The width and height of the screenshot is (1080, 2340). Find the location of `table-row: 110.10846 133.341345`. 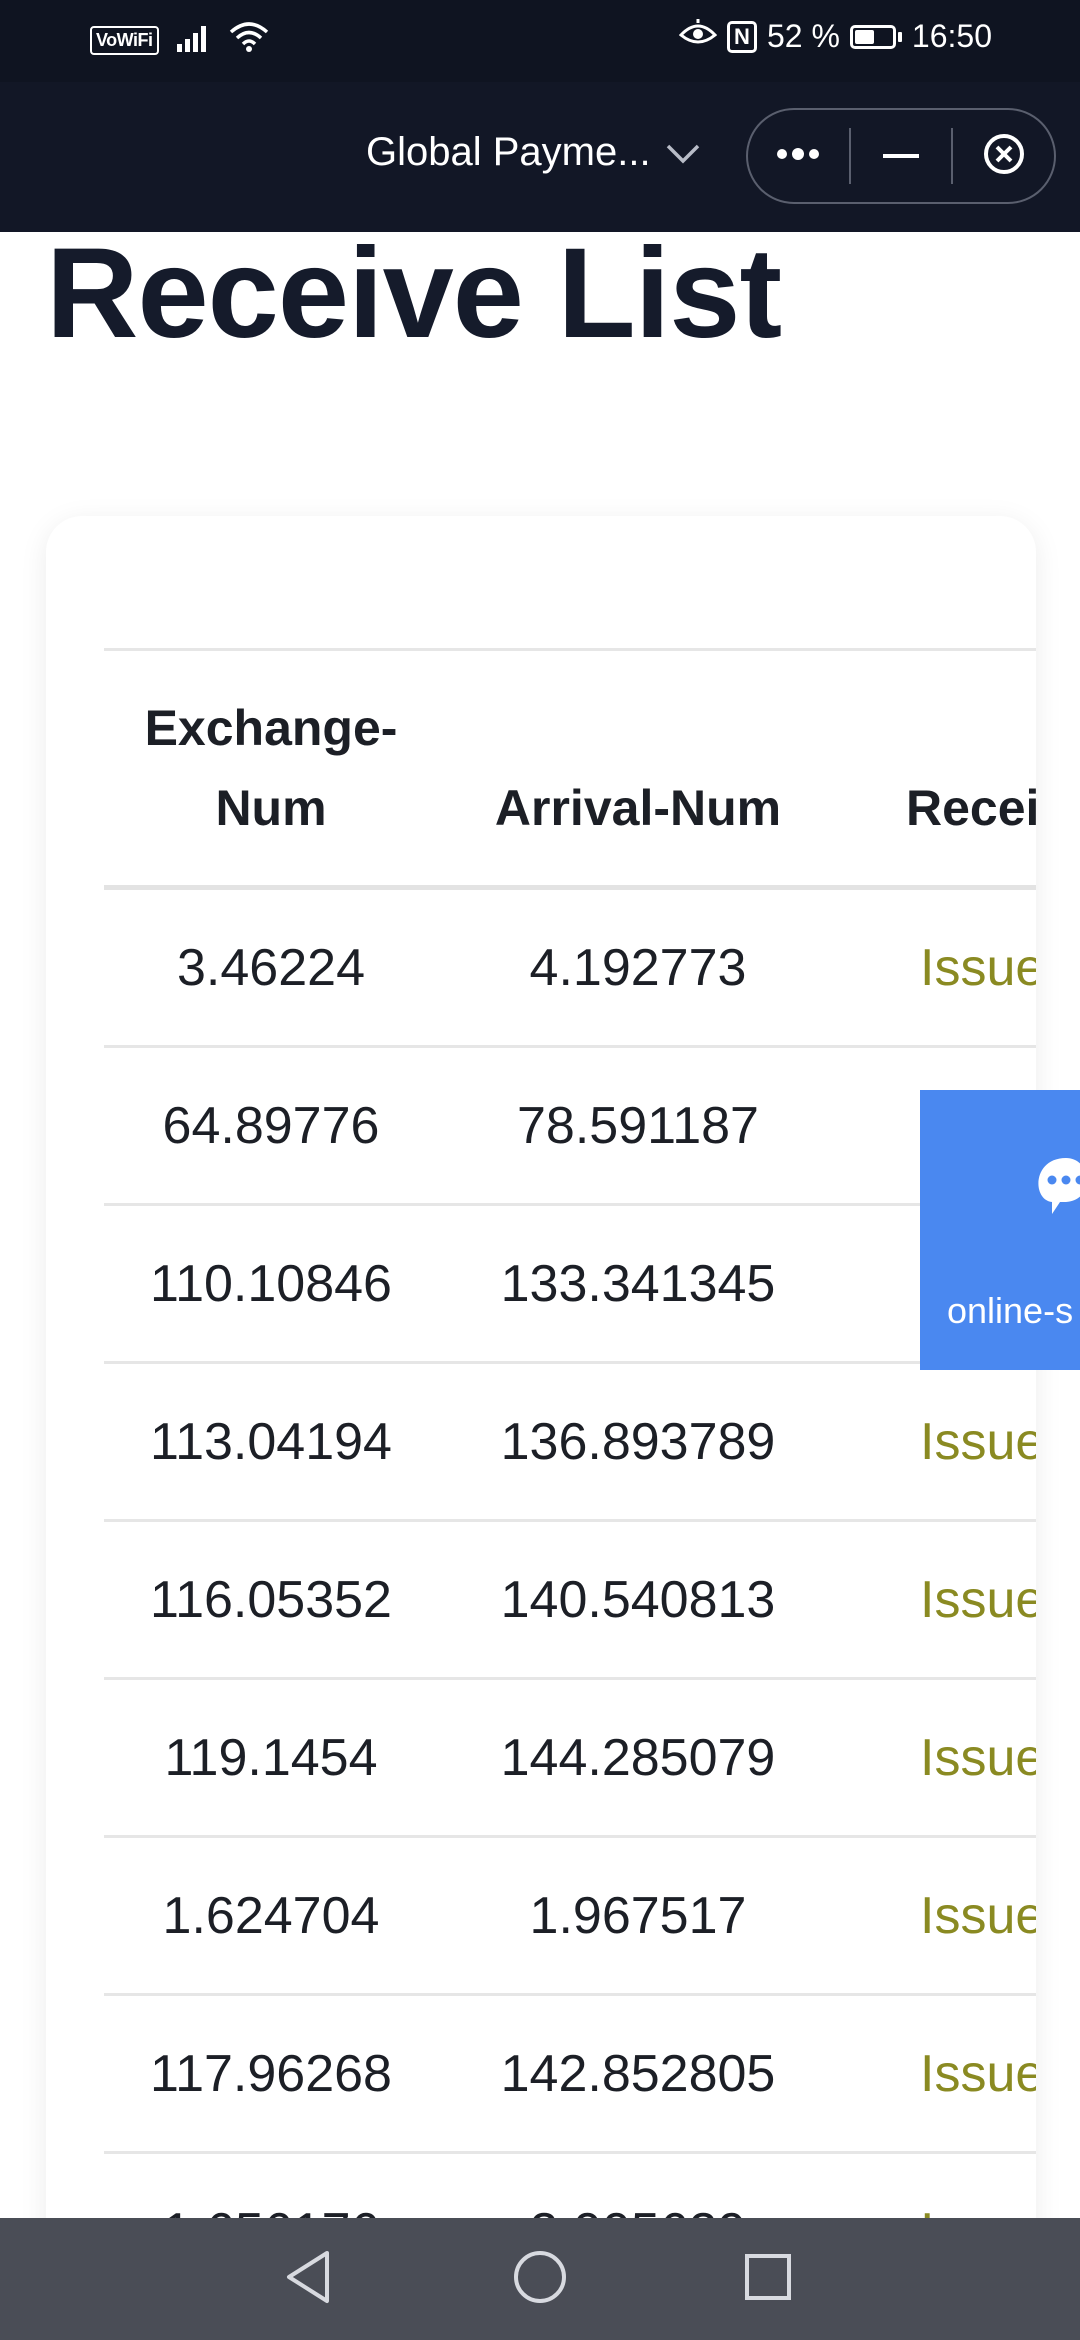

table-row: 110.10846 133.341345 is located at coordinates (570, 1285).